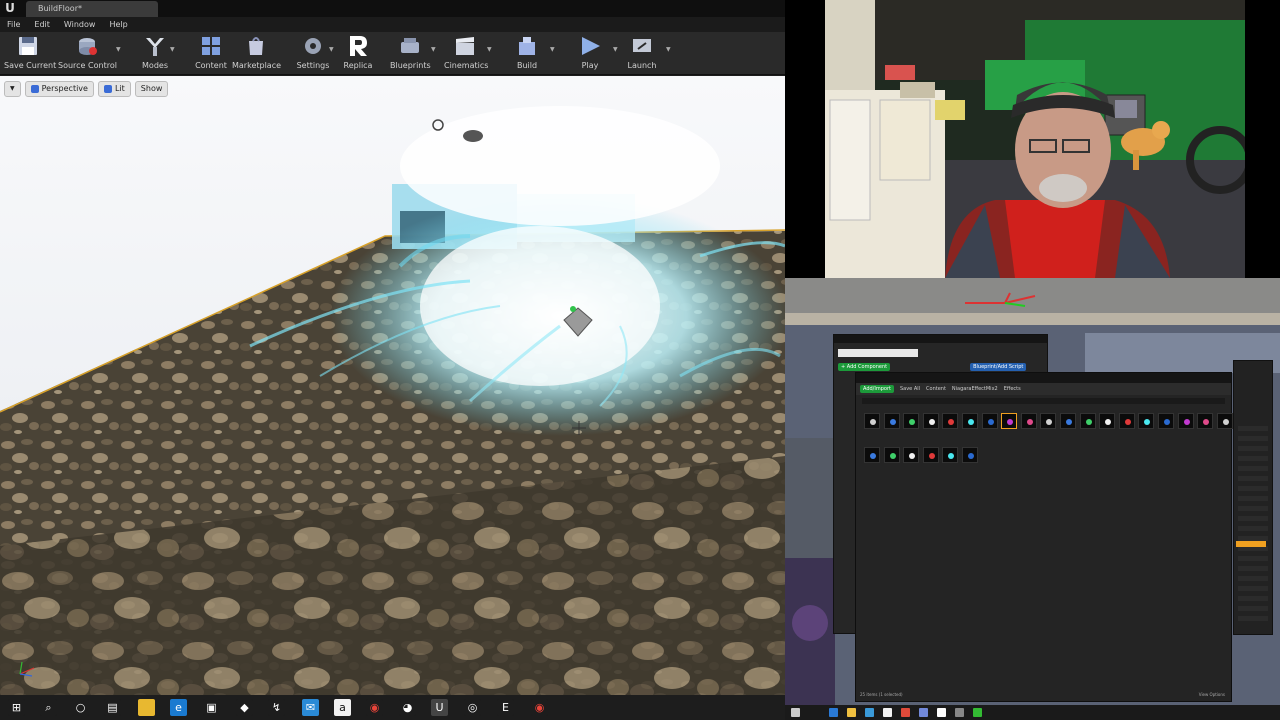 This screenshot has height=720, width=1280. What do you see at coordinates (48, 707) in the screenshot?
I see `search-icon: ⌕` at bounding box center [48, 707].